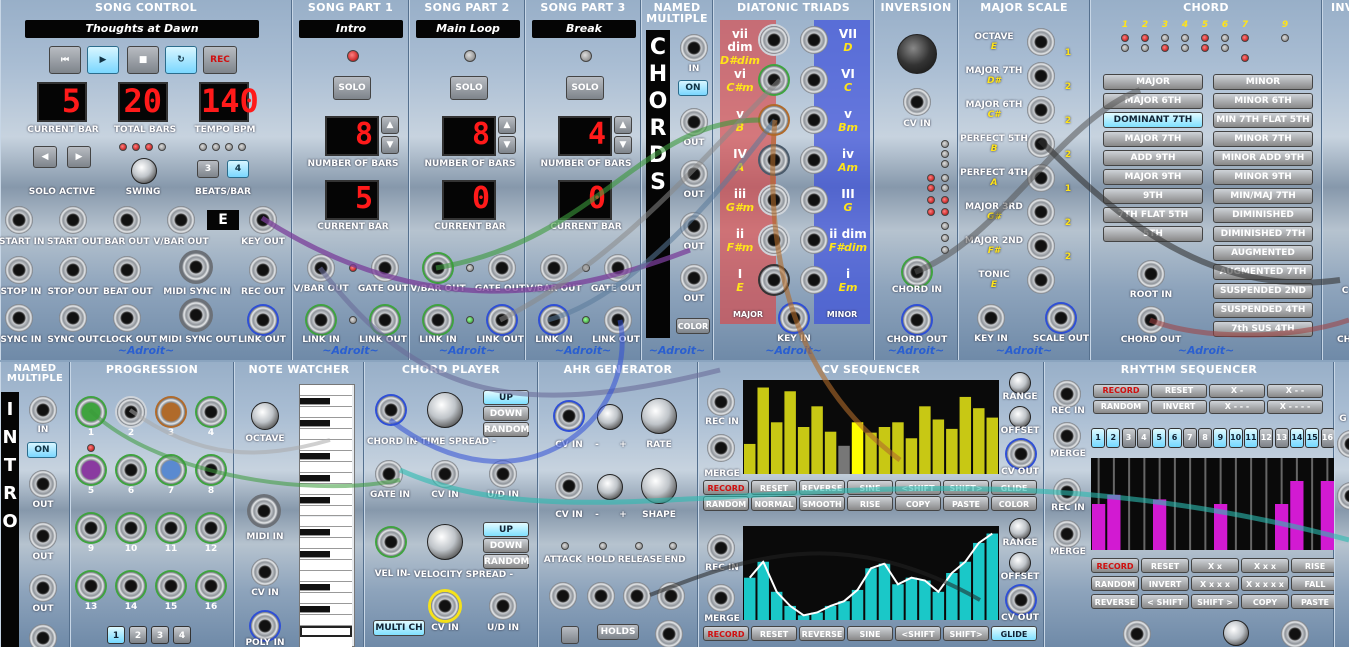 This screenshot has height=647, width=1349. Describe the element at coordinates (794, 318) in the screenshot. I see `key-in-jack` at that location.